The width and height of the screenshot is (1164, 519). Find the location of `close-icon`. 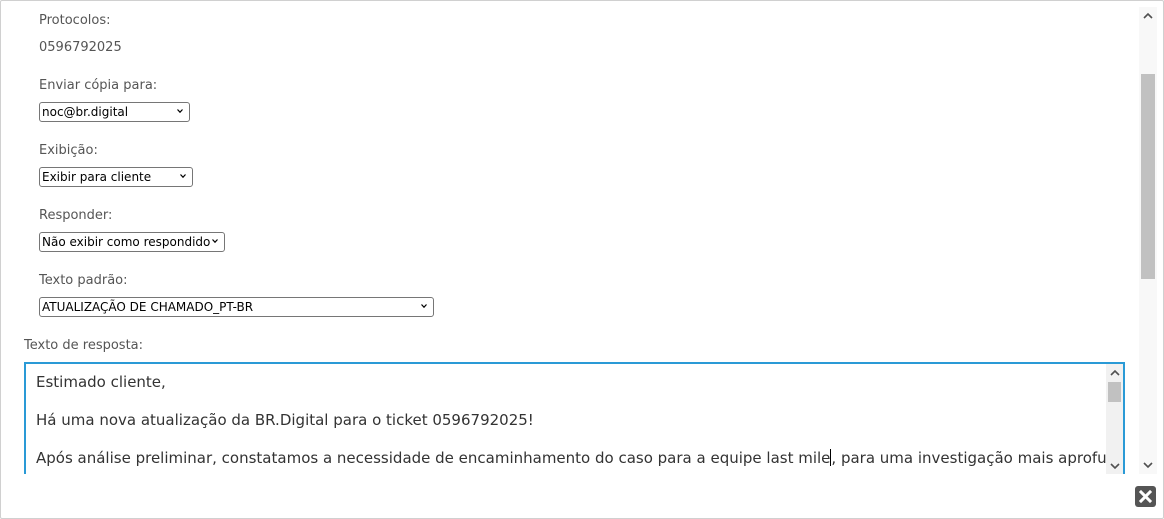

close-icon is located at coordinates (1145, 496).